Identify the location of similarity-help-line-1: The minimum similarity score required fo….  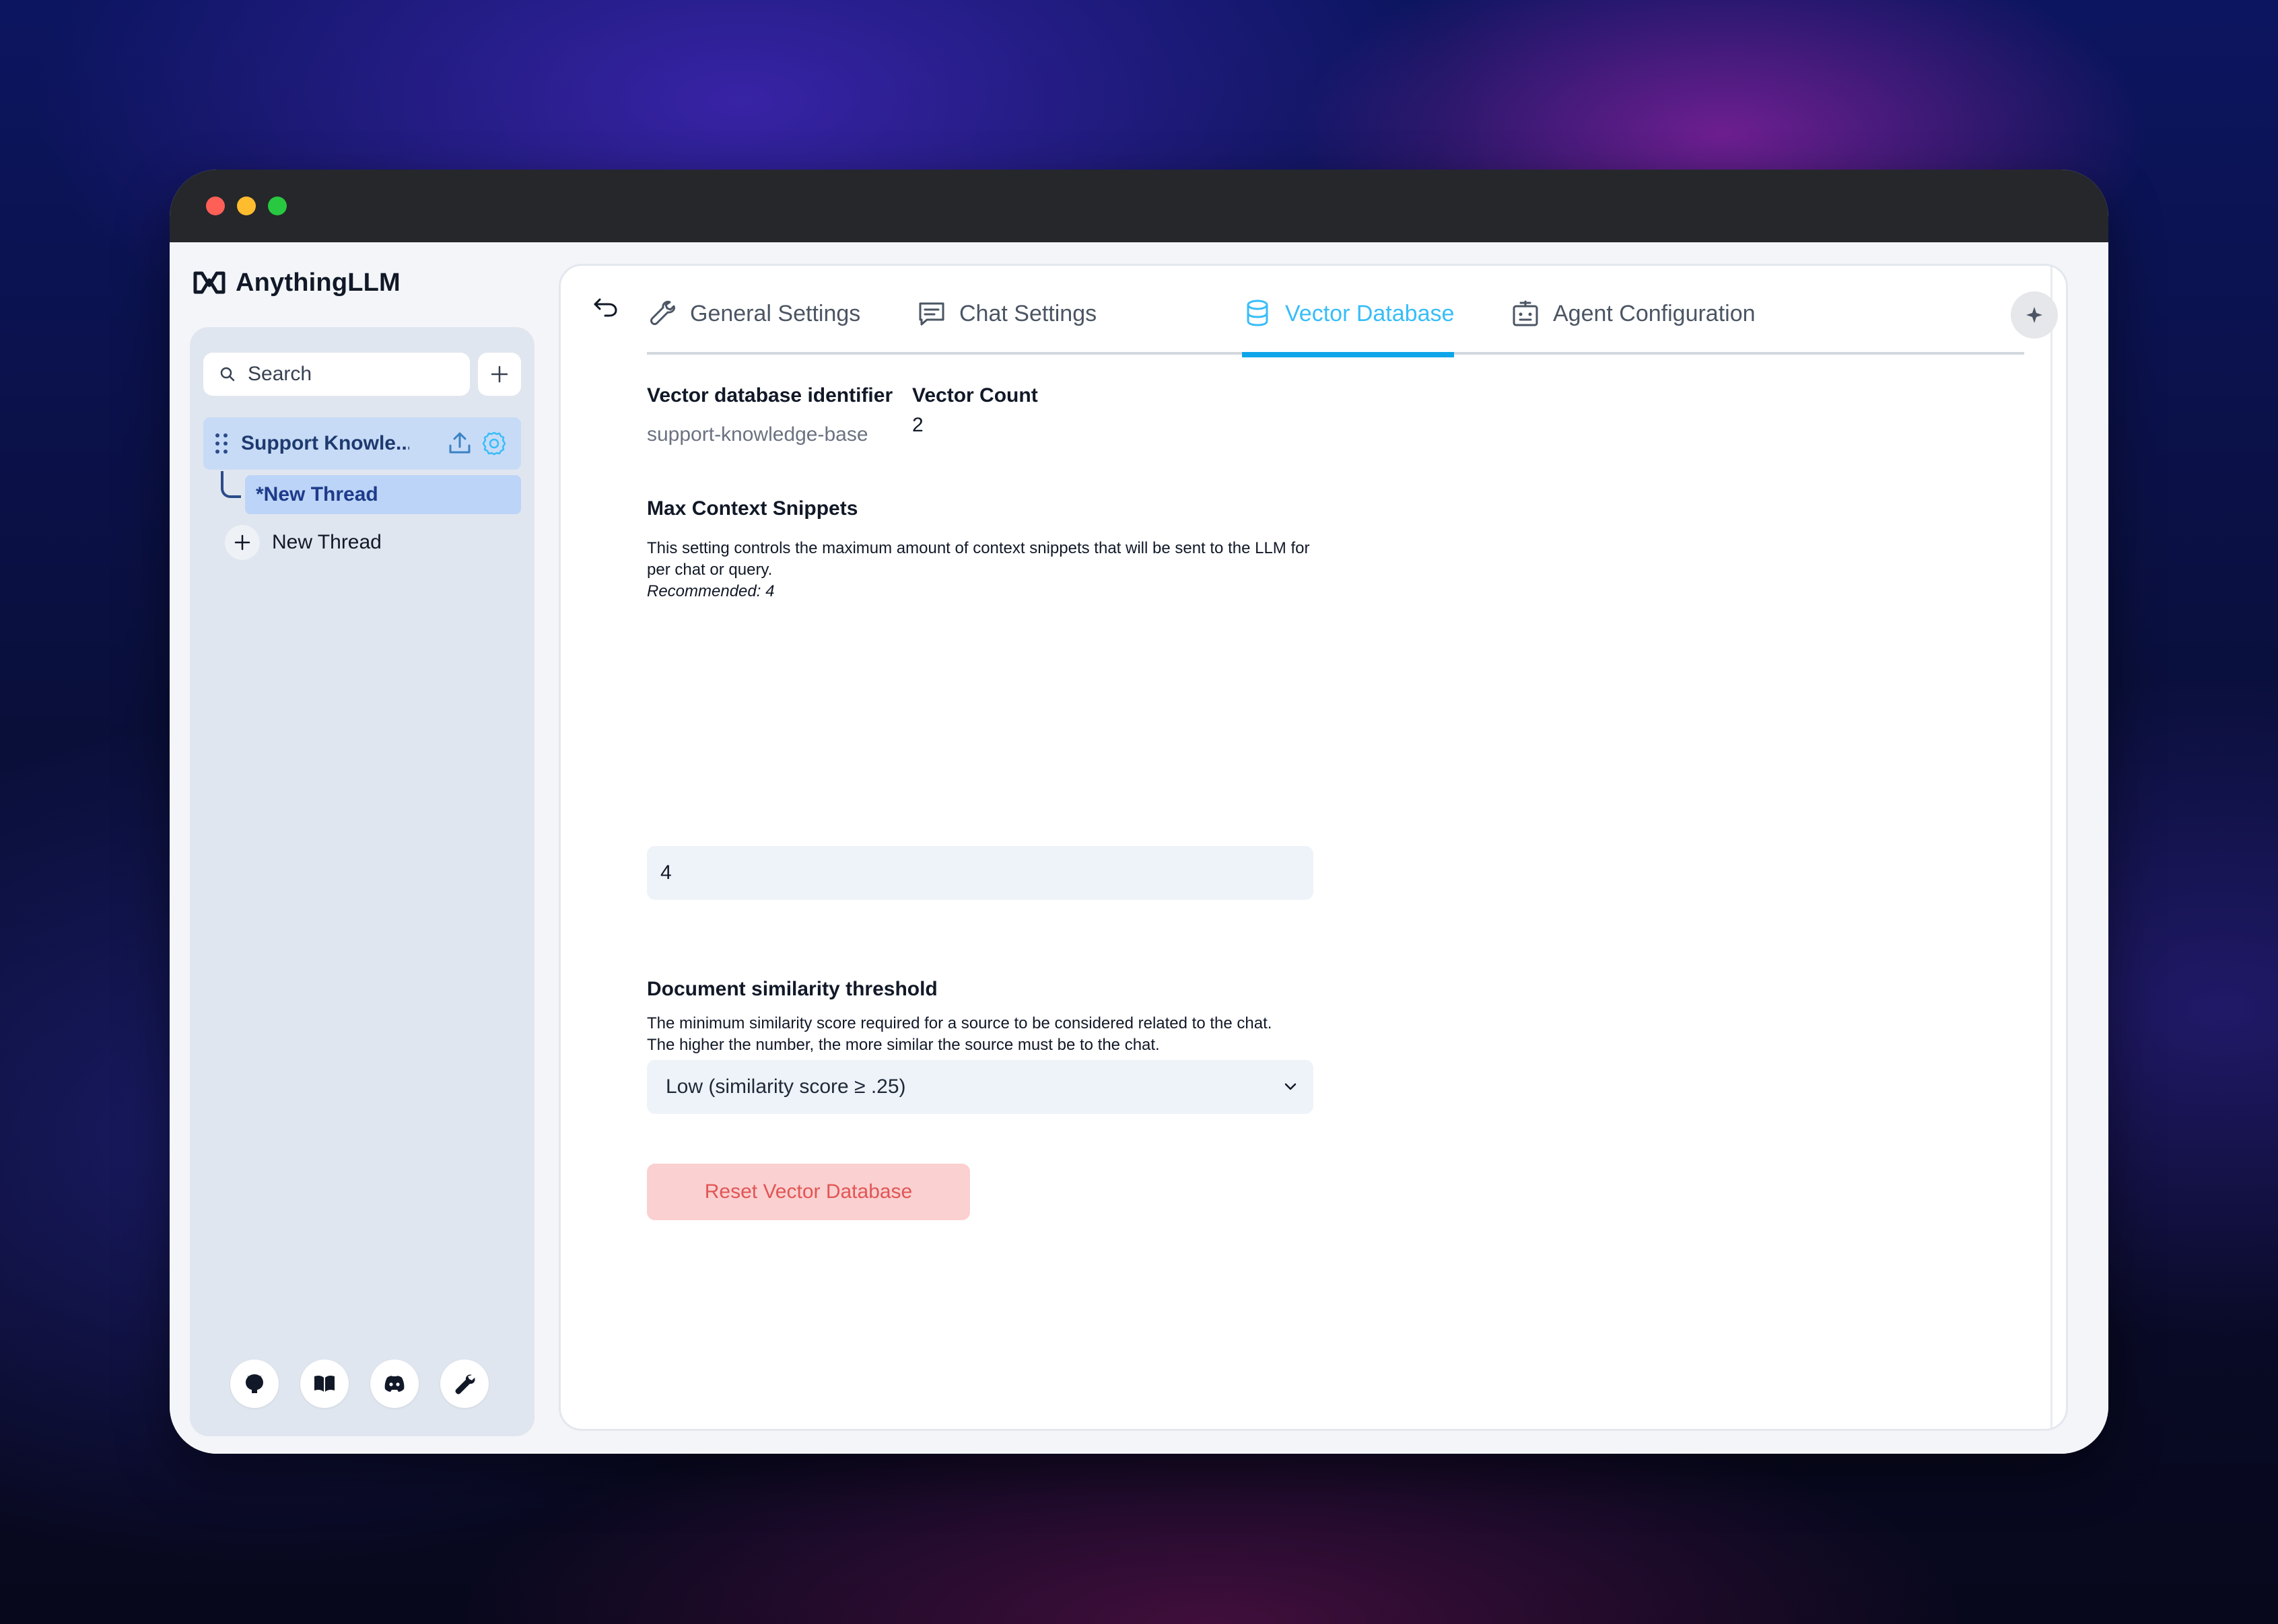
(959, 1023).